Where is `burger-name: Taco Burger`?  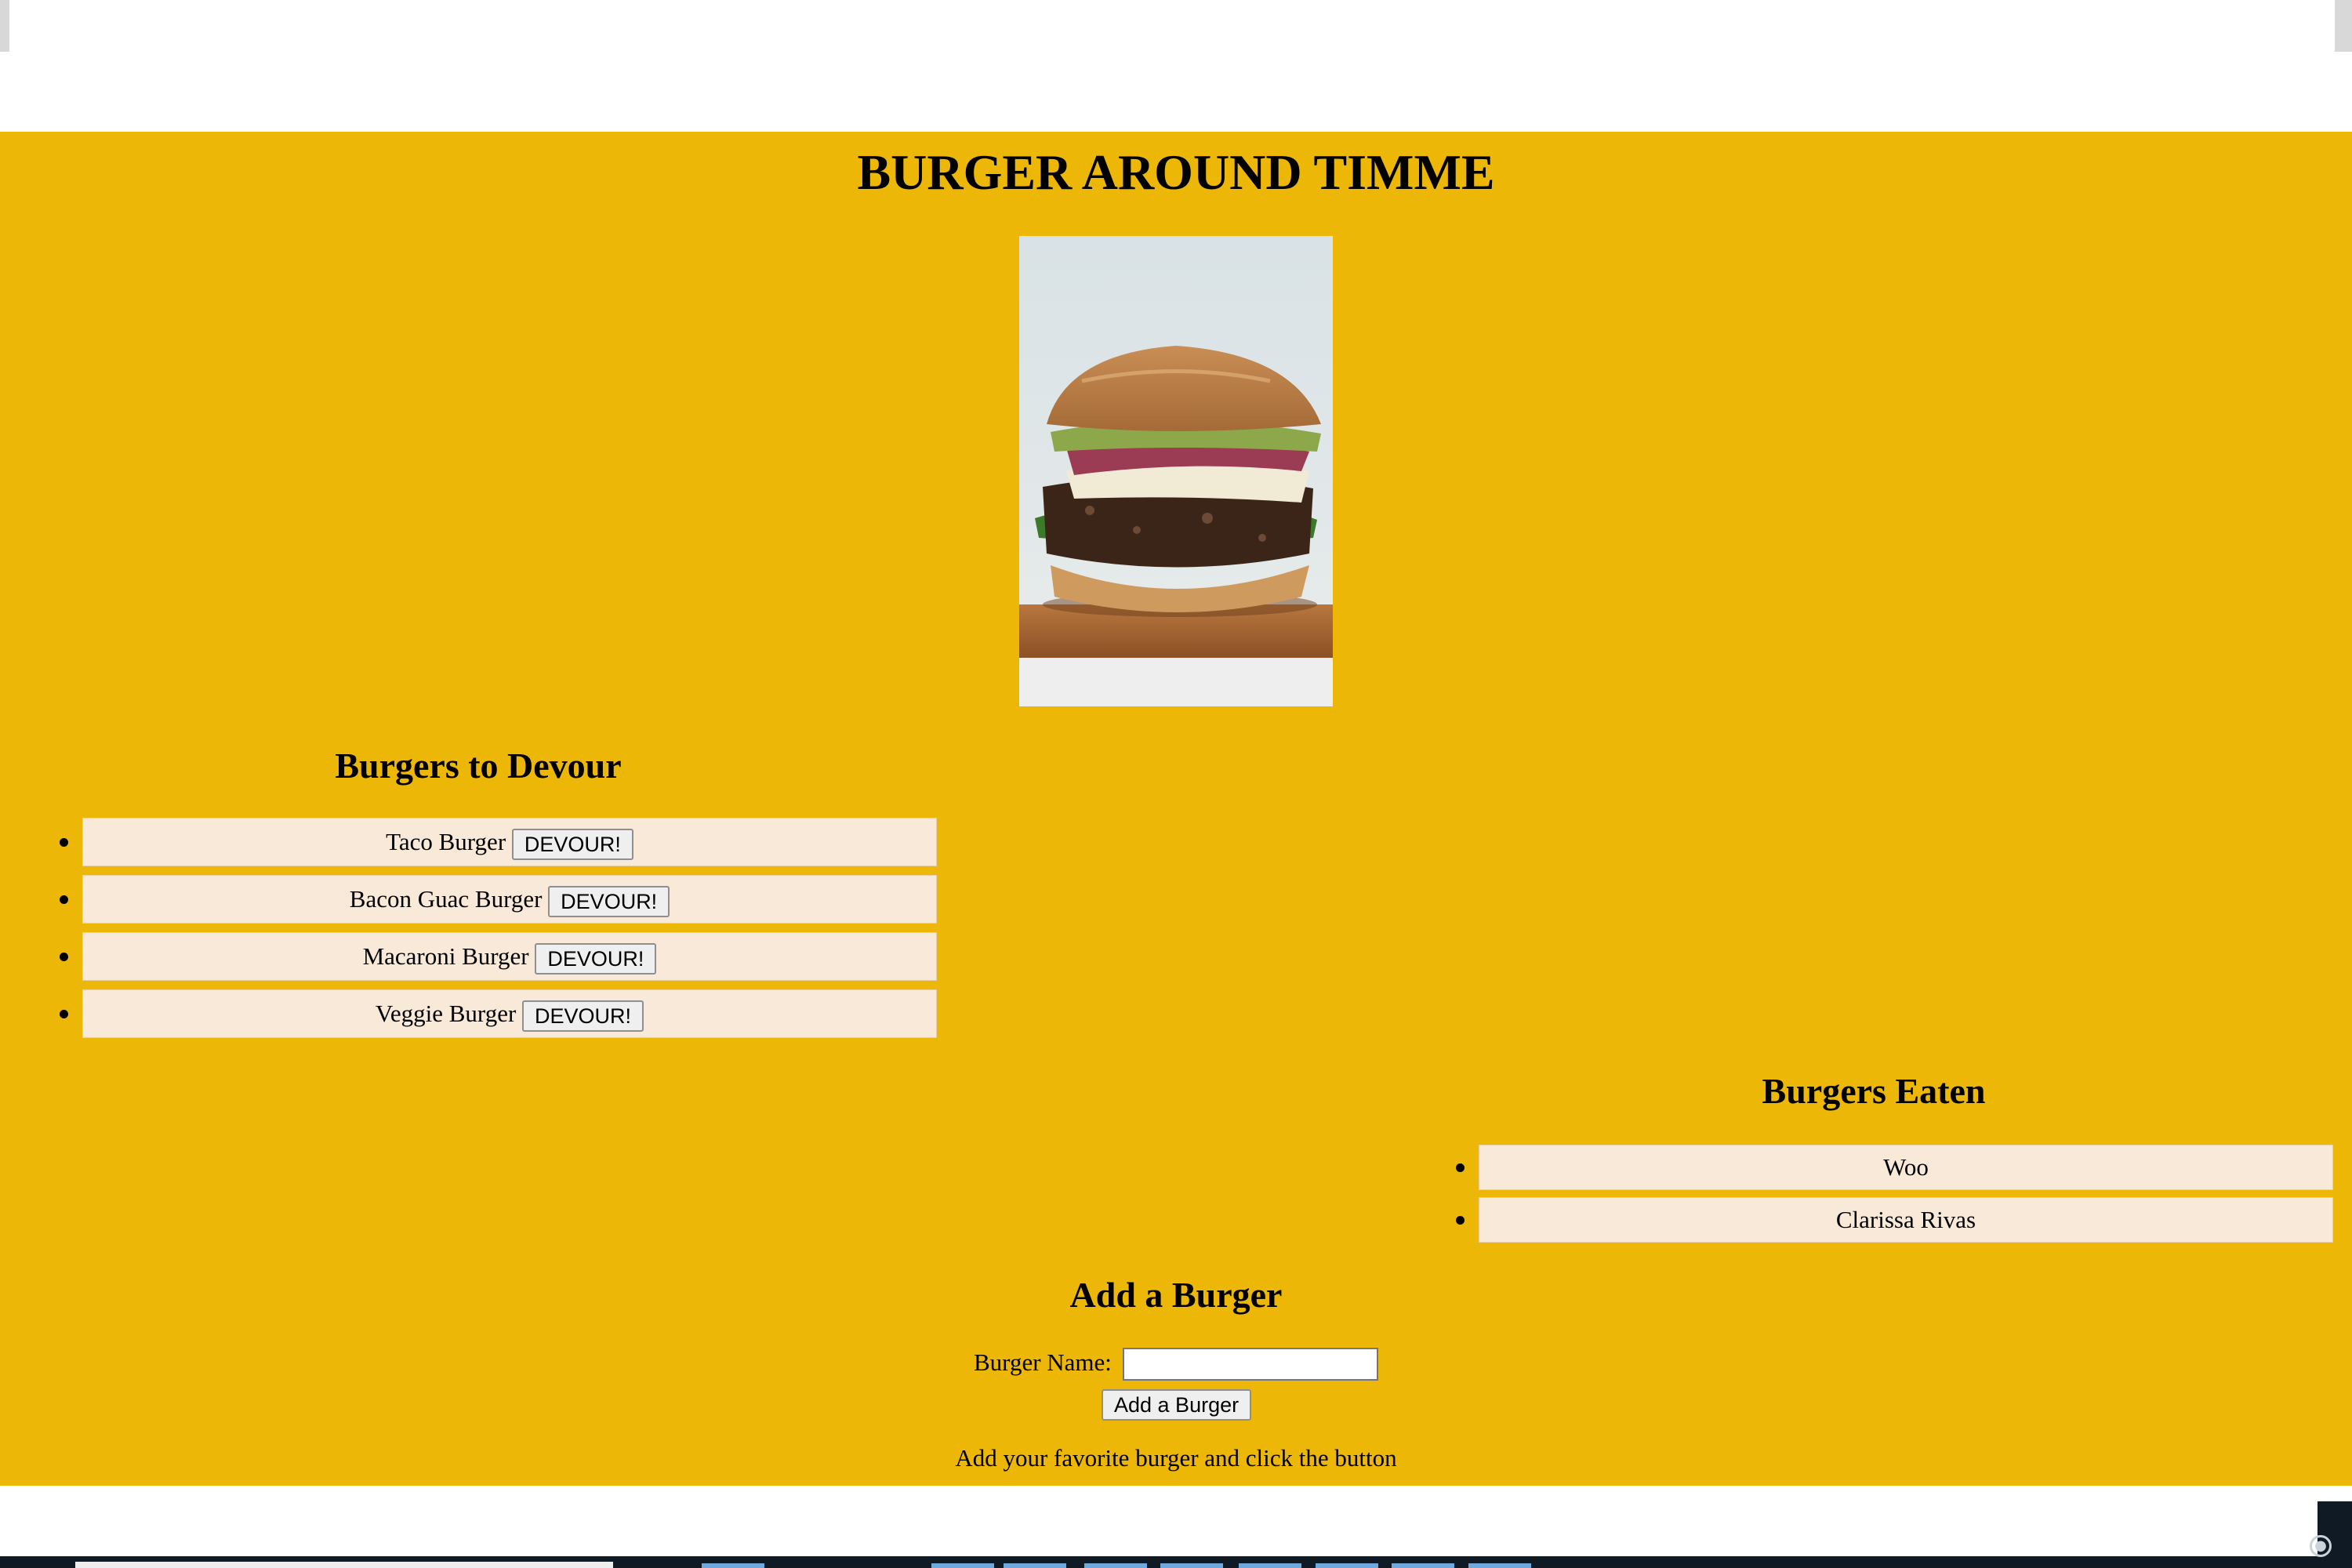
burger-name: Taco Burger is located at coordinates (446, 841).